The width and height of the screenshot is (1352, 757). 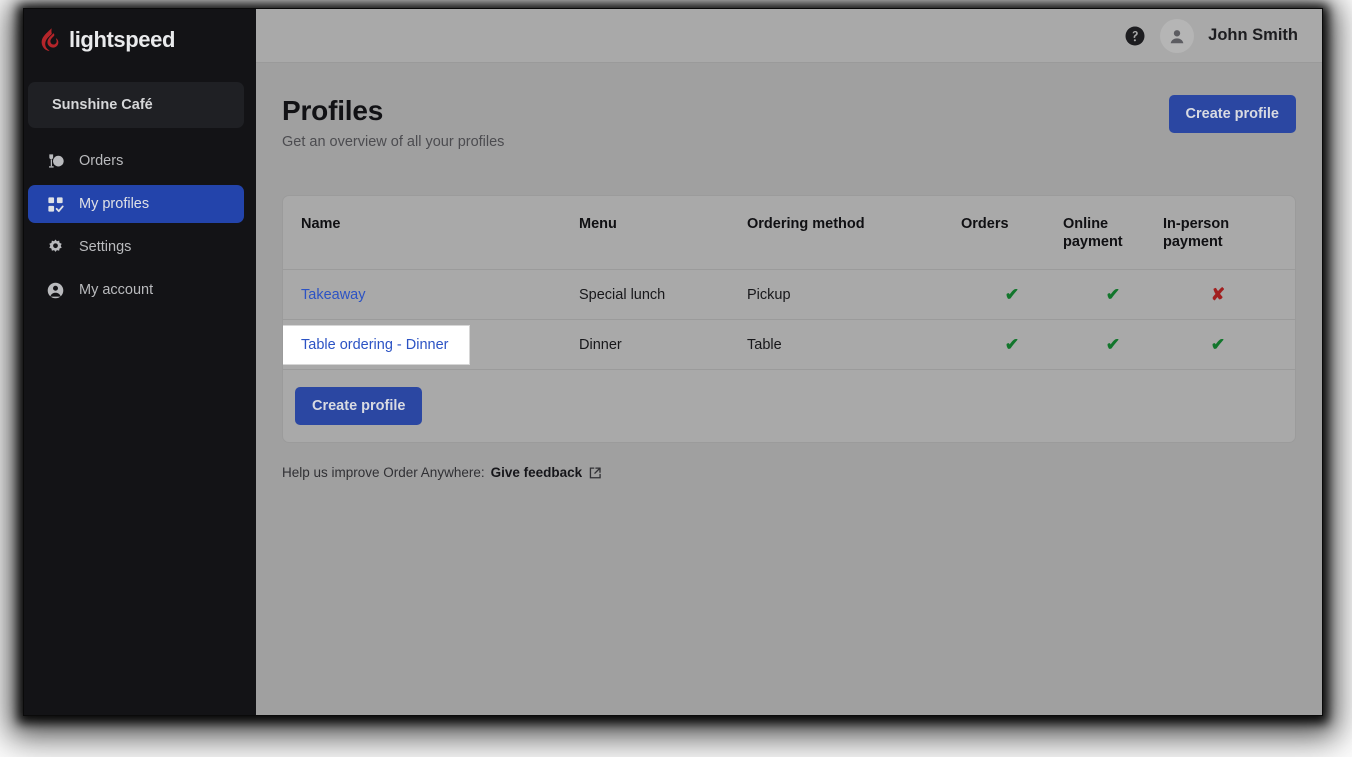 I want to click on profile-link-table-ordering-dinner: Table ordering - Dinner, so click(x=376, y=344).